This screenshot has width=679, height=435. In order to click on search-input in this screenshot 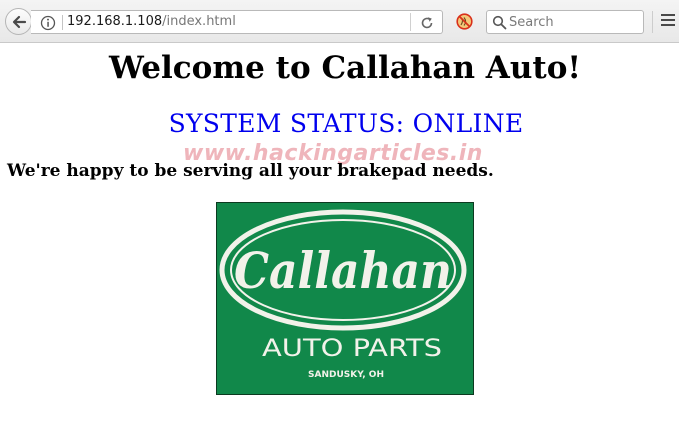, I will do `click(573, 22)`.